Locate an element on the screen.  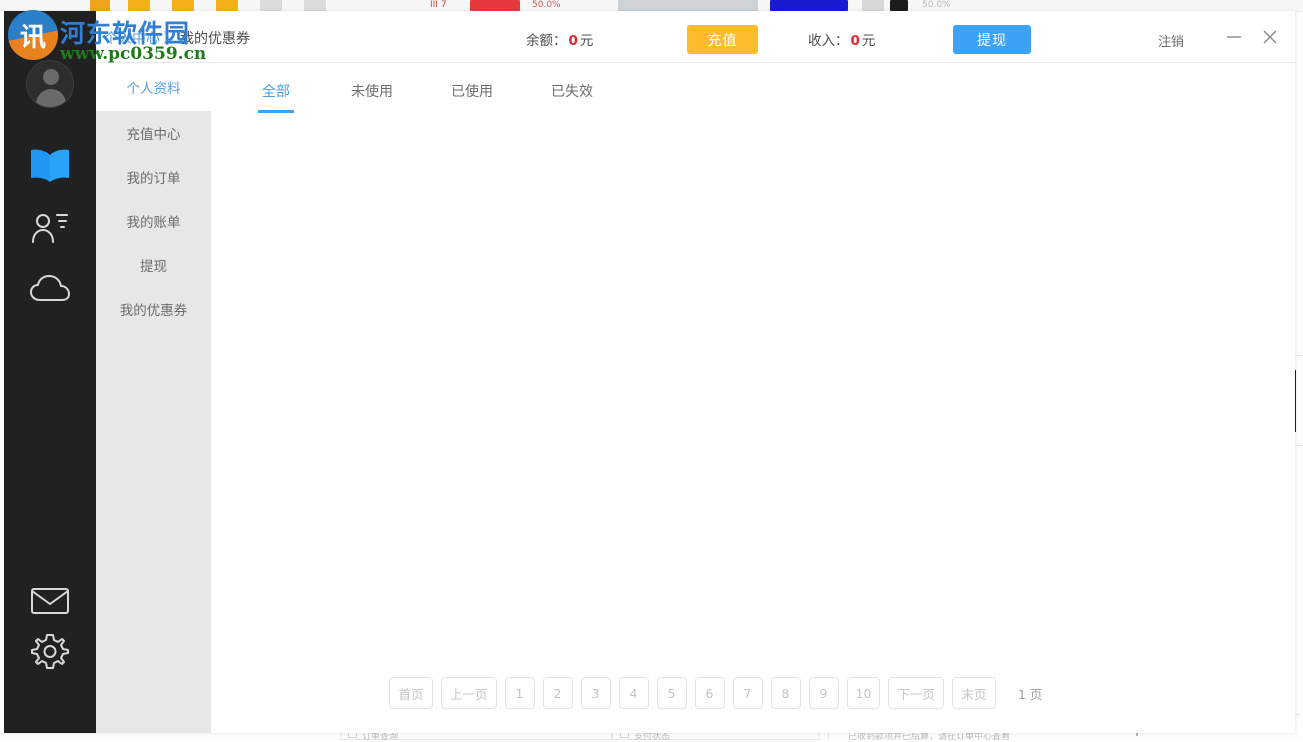
withdraw-button: 提现 is located at coordinates (992, 39).